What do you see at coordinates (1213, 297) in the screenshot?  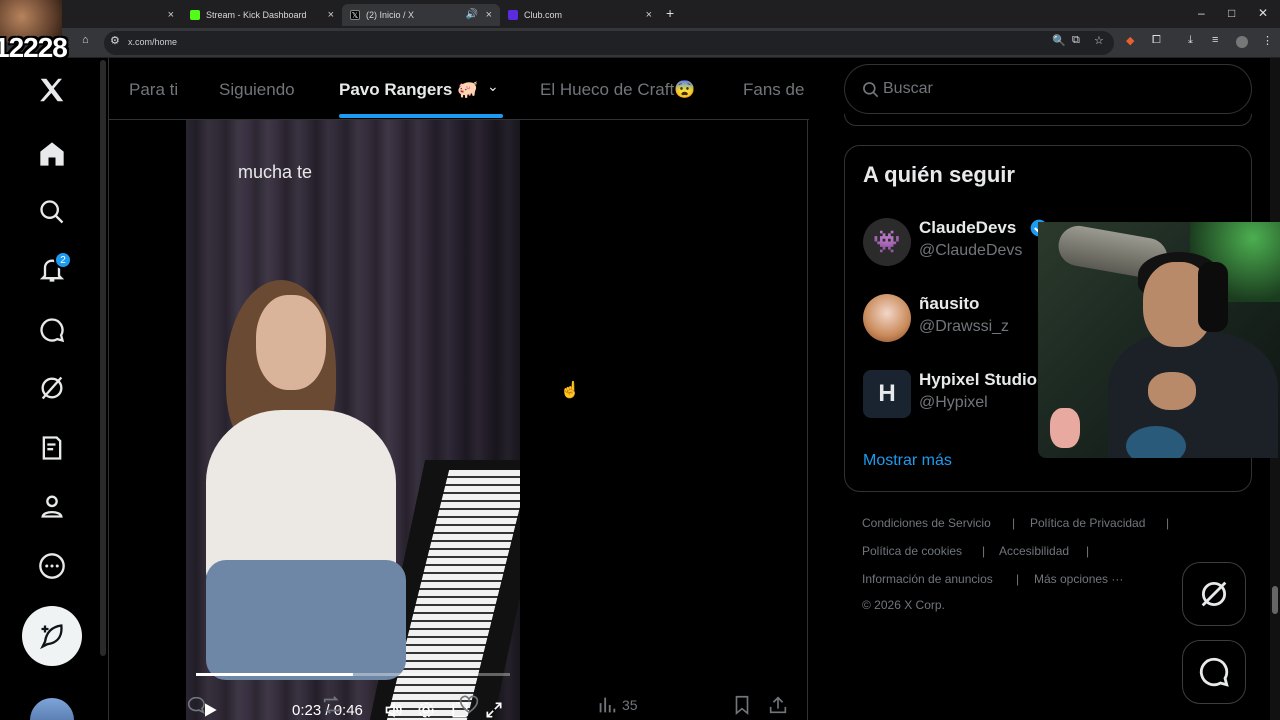 I see `headset-image` at bounding box center [1213, 297].